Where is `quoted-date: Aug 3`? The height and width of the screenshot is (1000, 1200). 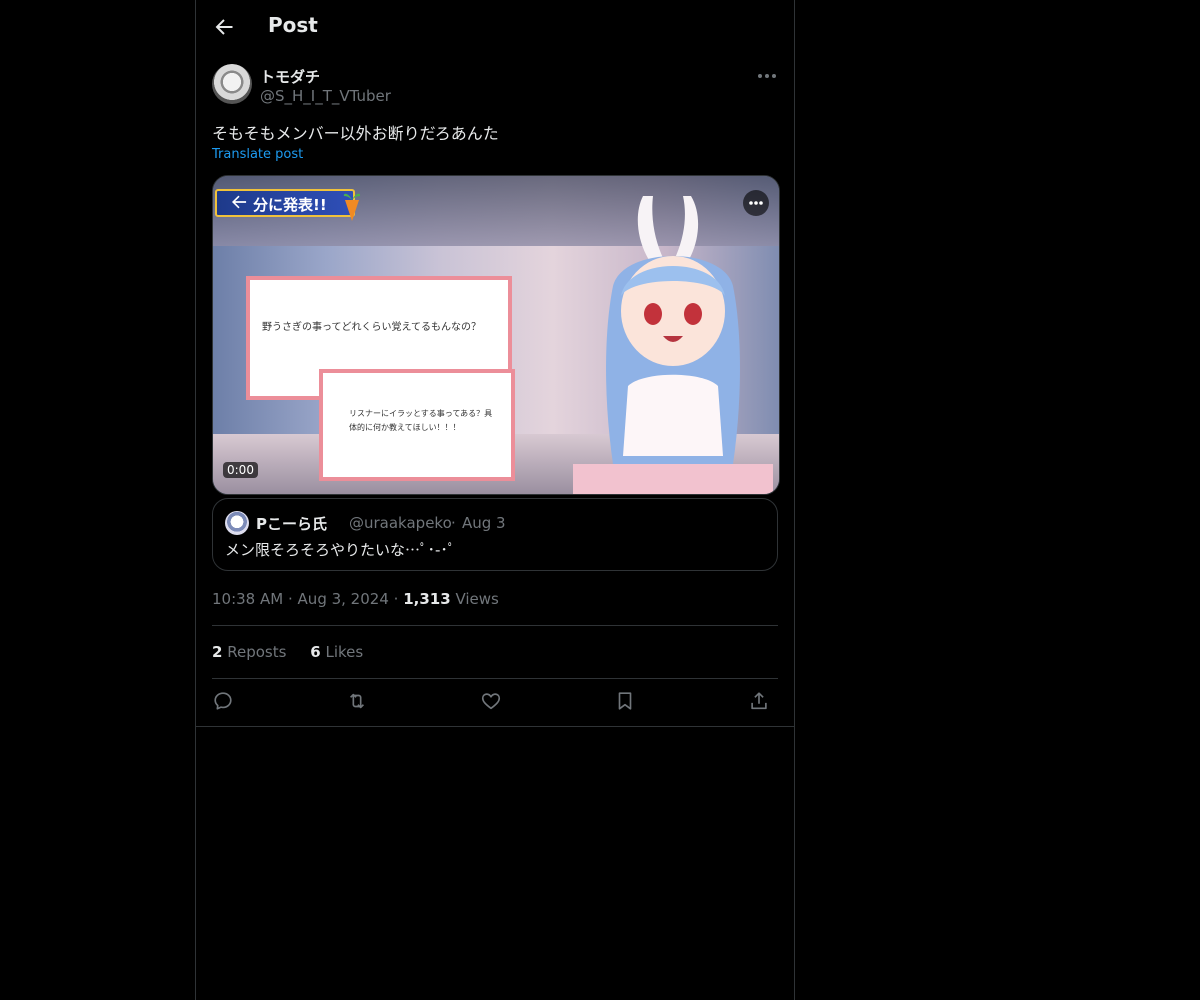
quoted-date: Aug 3 is located at coordinates (484, 523).